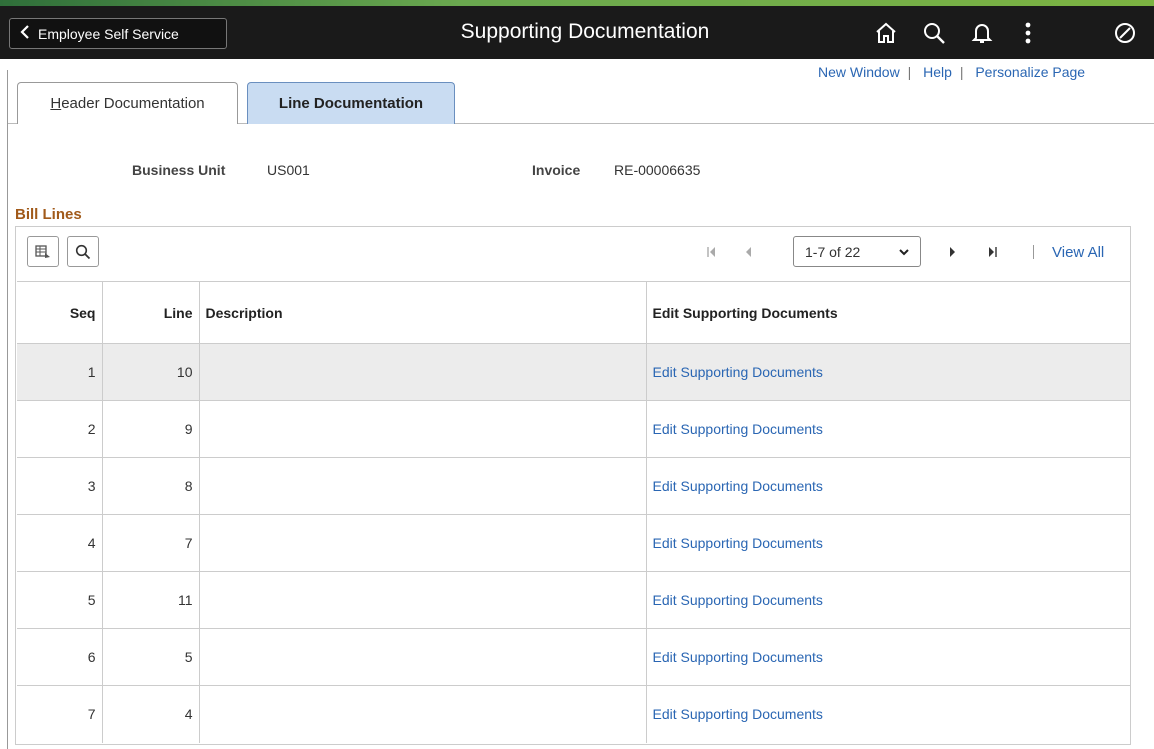 The image size is (1154, 749). What do you see at coordinates (133, 103) in the screenshot?
I see `tab-header-label: eader Documentation` at bounding box center [133, 103].